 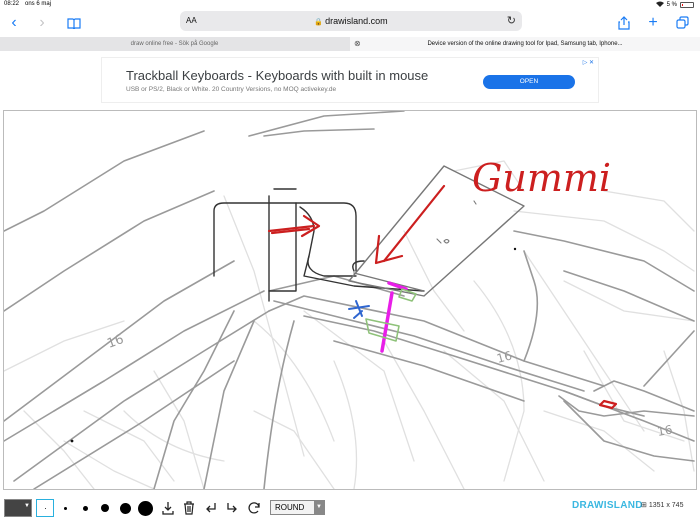 What do you see at coordinates (350, 509) in the screenshot?
I see `drawing-toolbar: ▼ ROUND ▼ DRAWISLAND ⊞ 1351 x 745` at bounding box center [350, 509].